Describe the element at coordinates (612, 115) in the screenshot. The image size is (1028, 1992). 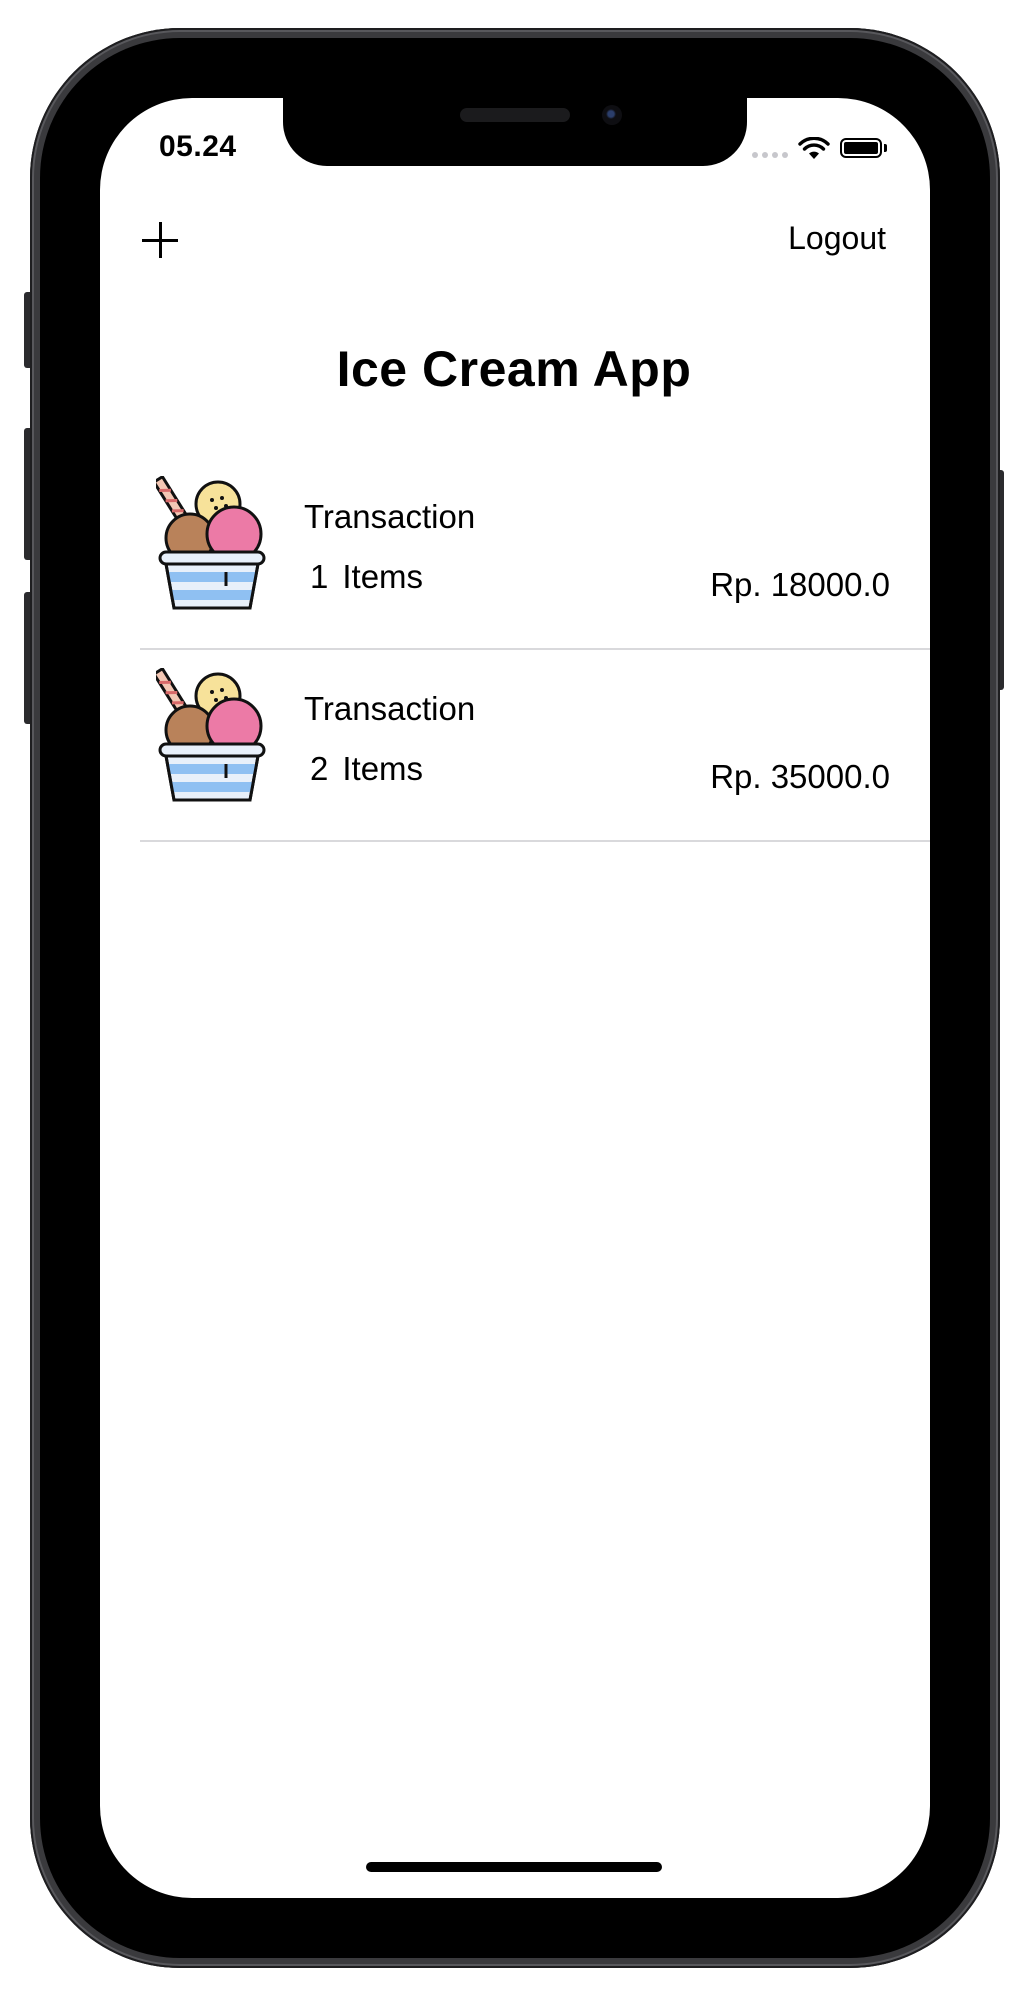
I see `front-camera` at that location.